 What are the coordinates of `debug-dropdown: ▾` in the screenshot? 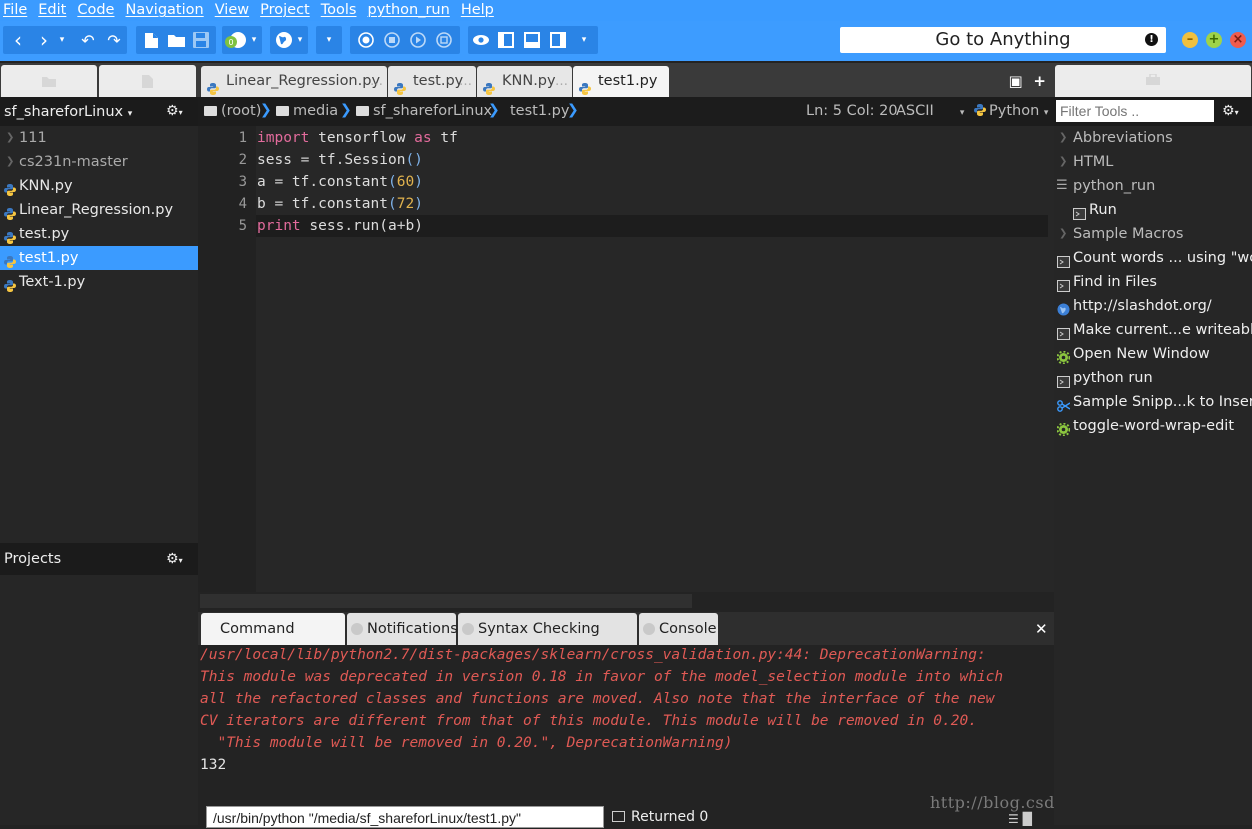 It's located at (254, 40).